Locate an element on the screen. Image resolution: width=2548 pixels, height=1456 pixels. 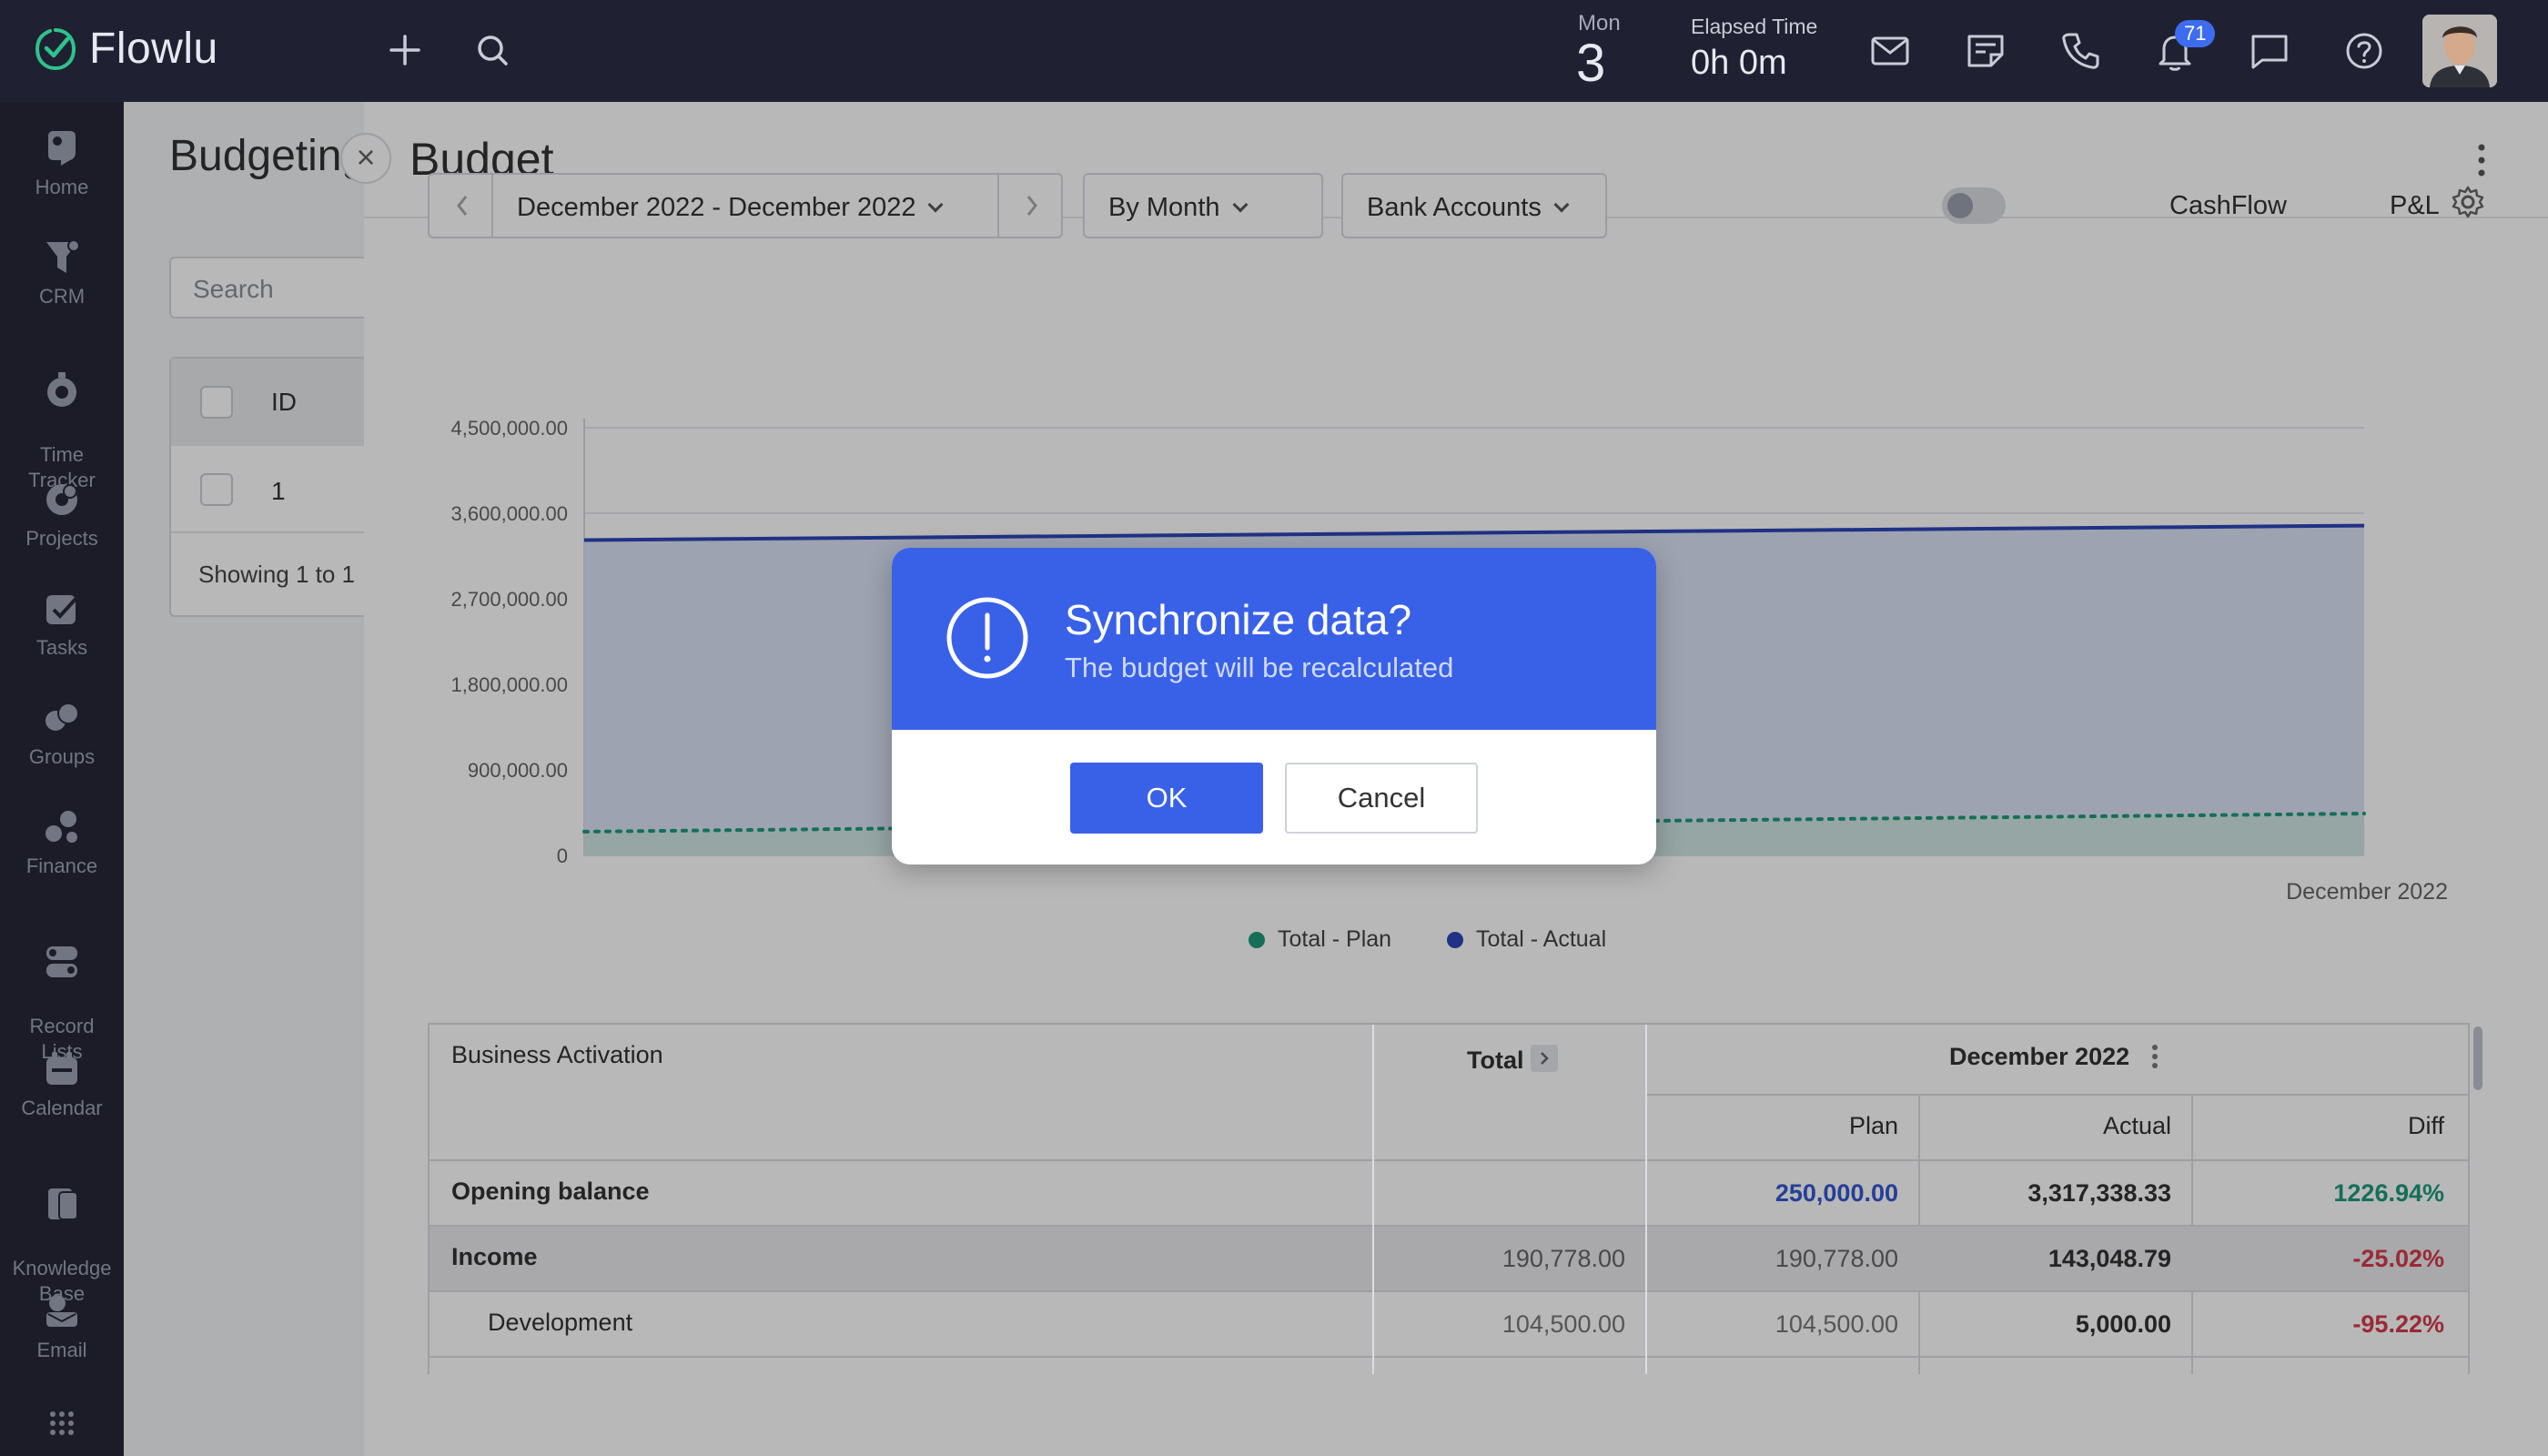
cancel-button: Cancel is located at coordinates (1382, 799).